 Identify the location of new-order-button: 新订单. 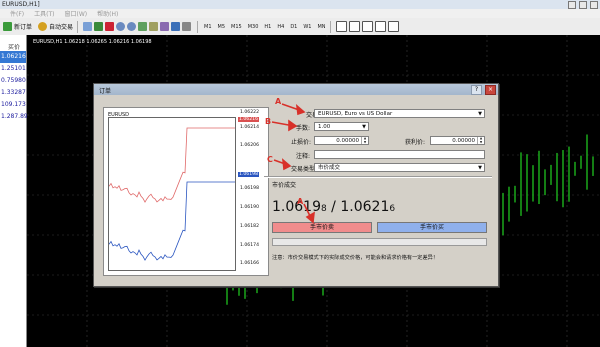
(17, 26).